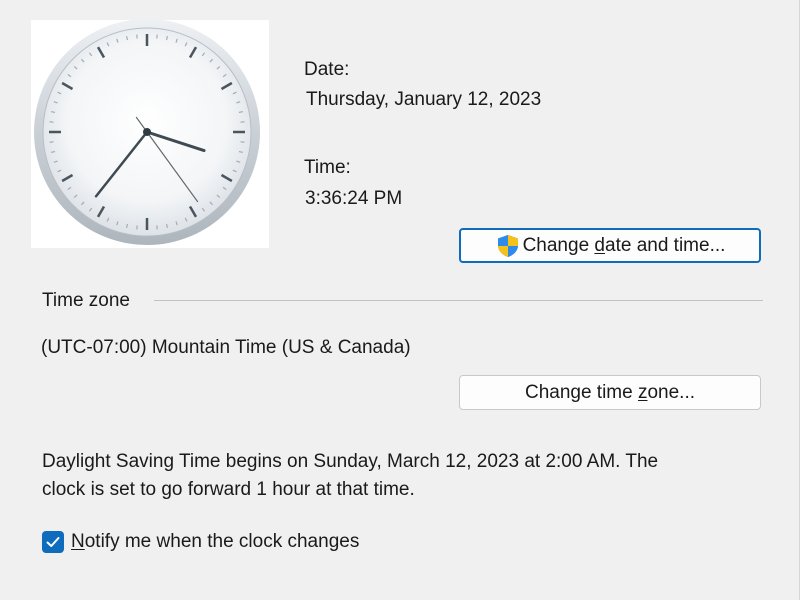 Image resolution: width=800 pixels, height=600 pixels. What do you see at coordinates (458, 300) in the screenshot?
I see `time-zone-divider` at bounding box center [458, 300].